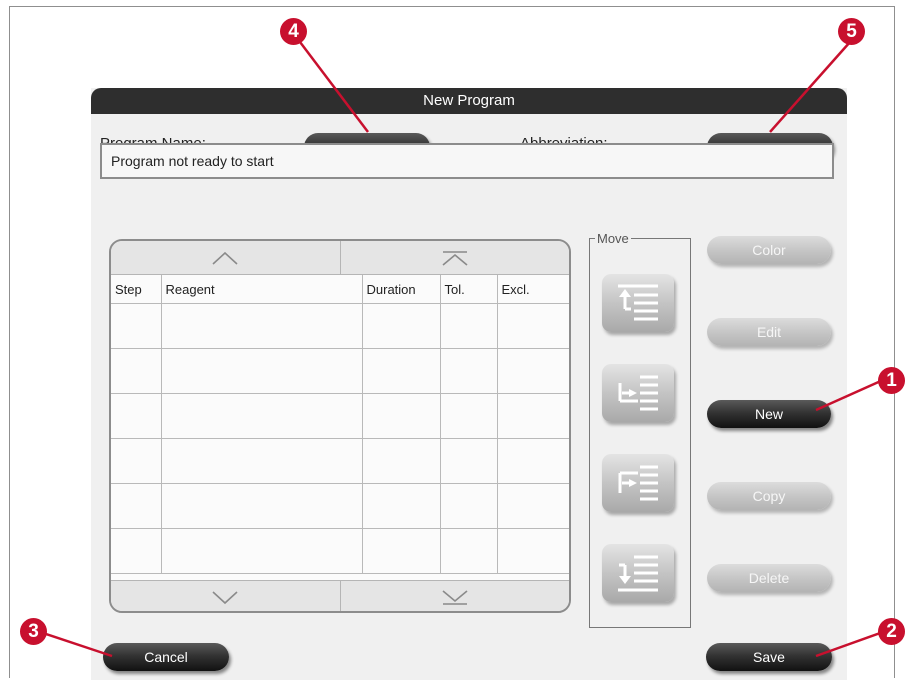  What do you see at coordinates (640, 429) in the screenshot?
I see `move-group: Move` at bounding box center [640, 429].